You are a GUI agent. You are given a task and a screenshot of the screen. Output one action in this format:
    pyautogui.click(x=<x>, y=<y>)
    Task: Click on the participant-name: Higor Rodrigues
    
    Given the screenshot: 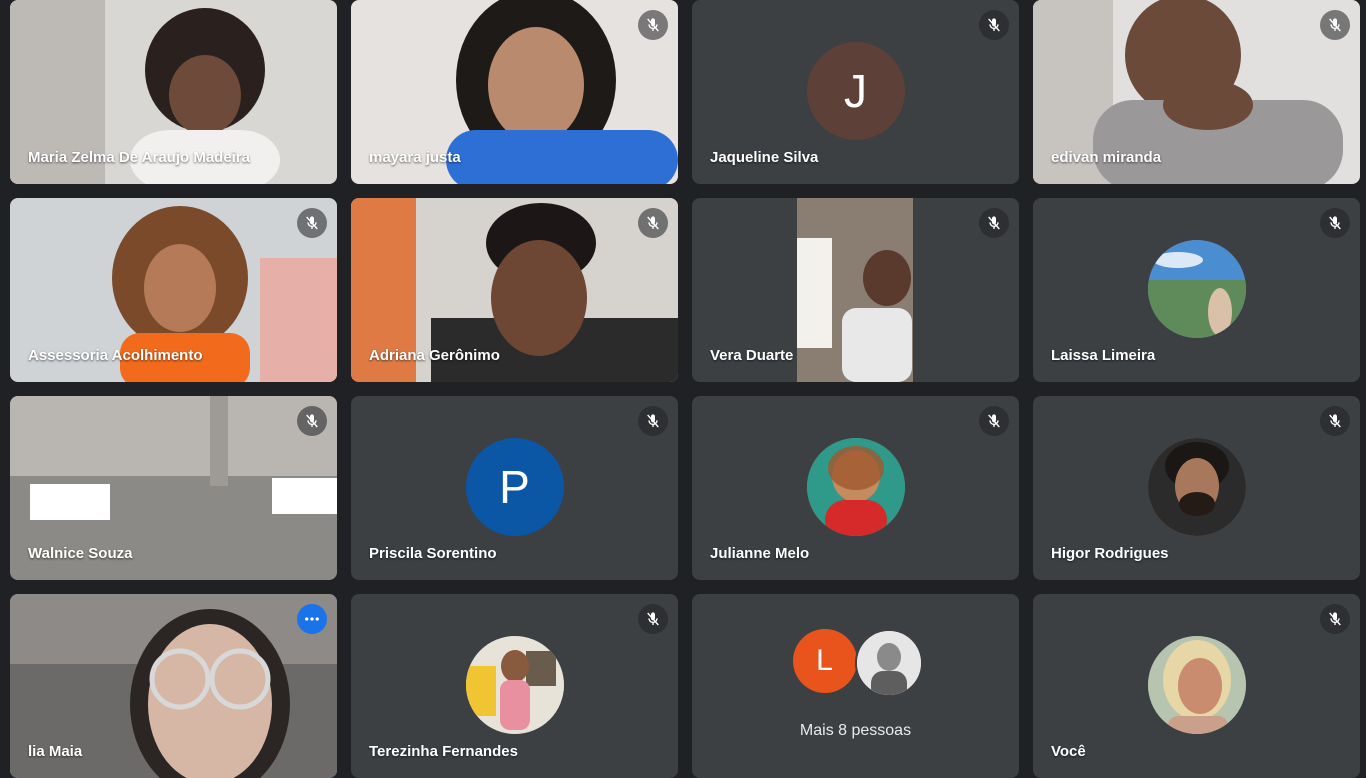 What is the action you would take?
    pyautogui.click(x=1110, y=553)
    